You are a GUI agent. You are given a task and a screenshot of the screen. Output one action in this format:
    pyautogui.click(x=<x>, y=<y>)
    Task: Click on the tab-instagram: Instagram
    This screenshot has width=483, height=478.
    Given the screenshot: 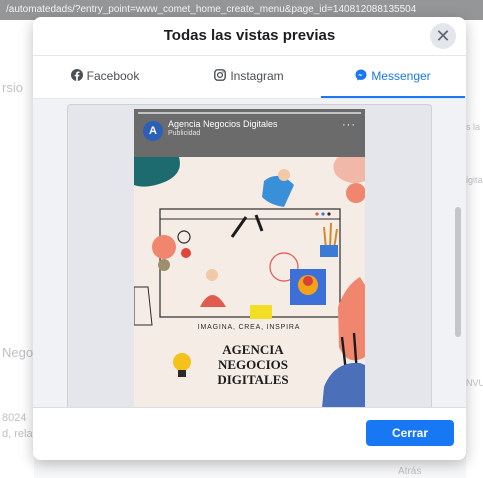 What is the action you would take?
    pyautogui.click(x=249, y=76)
    